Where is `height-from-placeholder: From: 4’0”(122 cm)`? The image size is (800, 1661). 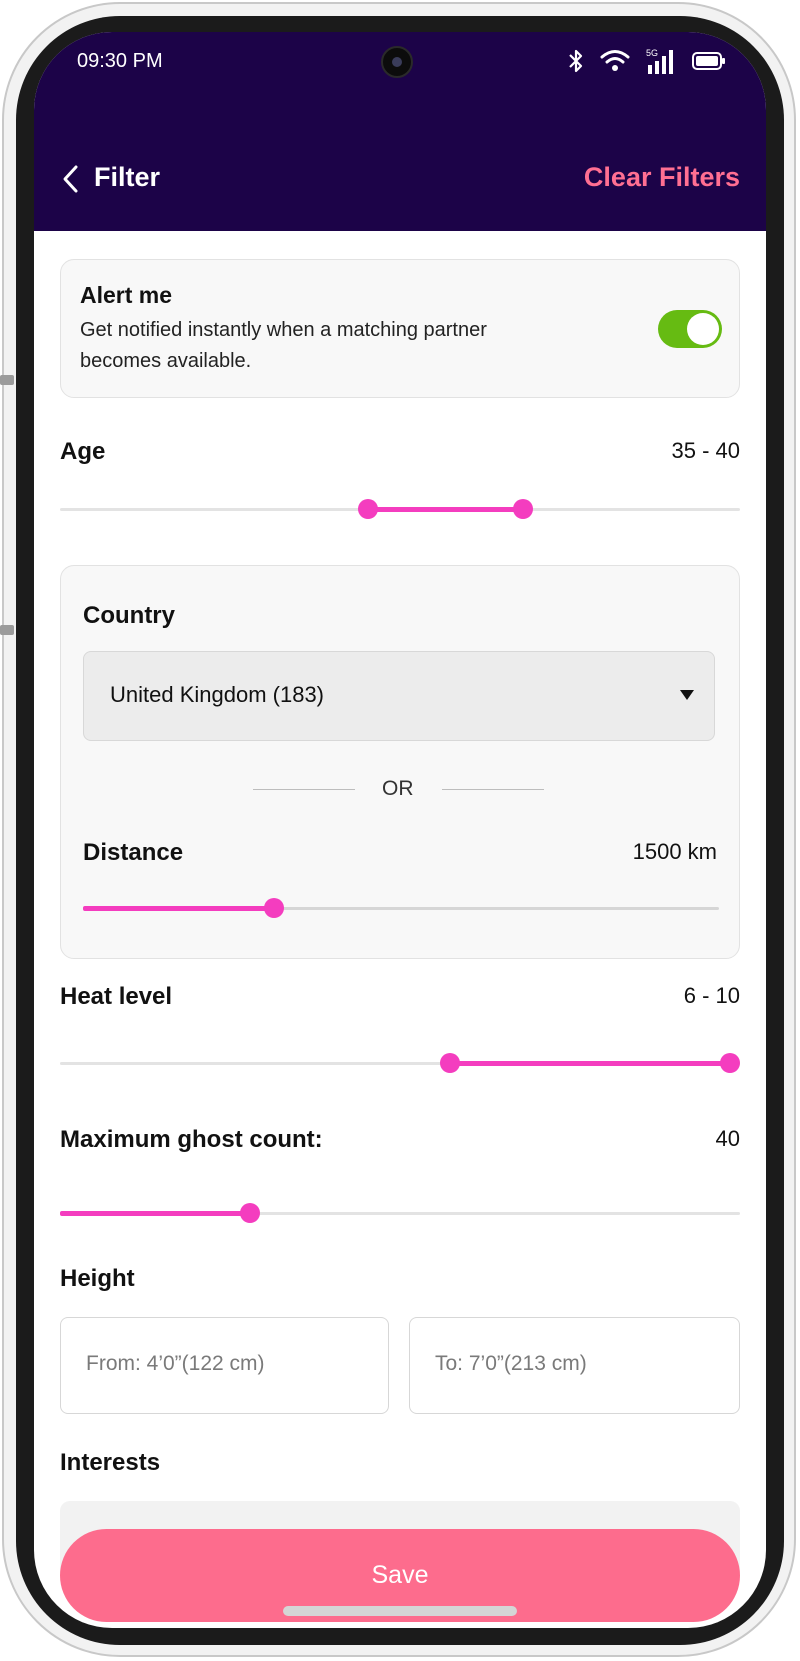 height-from-placeholder: From: 4’0”(122 cm) is located at coordinates (175, 1363).